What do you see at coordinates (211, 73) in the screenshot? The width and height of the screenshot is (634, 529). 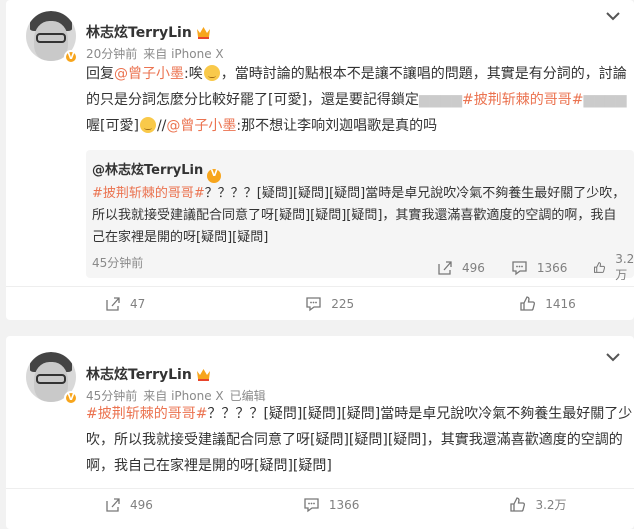 I see `sweat-smile-emoji-icon` at bounding box center [211, 73].